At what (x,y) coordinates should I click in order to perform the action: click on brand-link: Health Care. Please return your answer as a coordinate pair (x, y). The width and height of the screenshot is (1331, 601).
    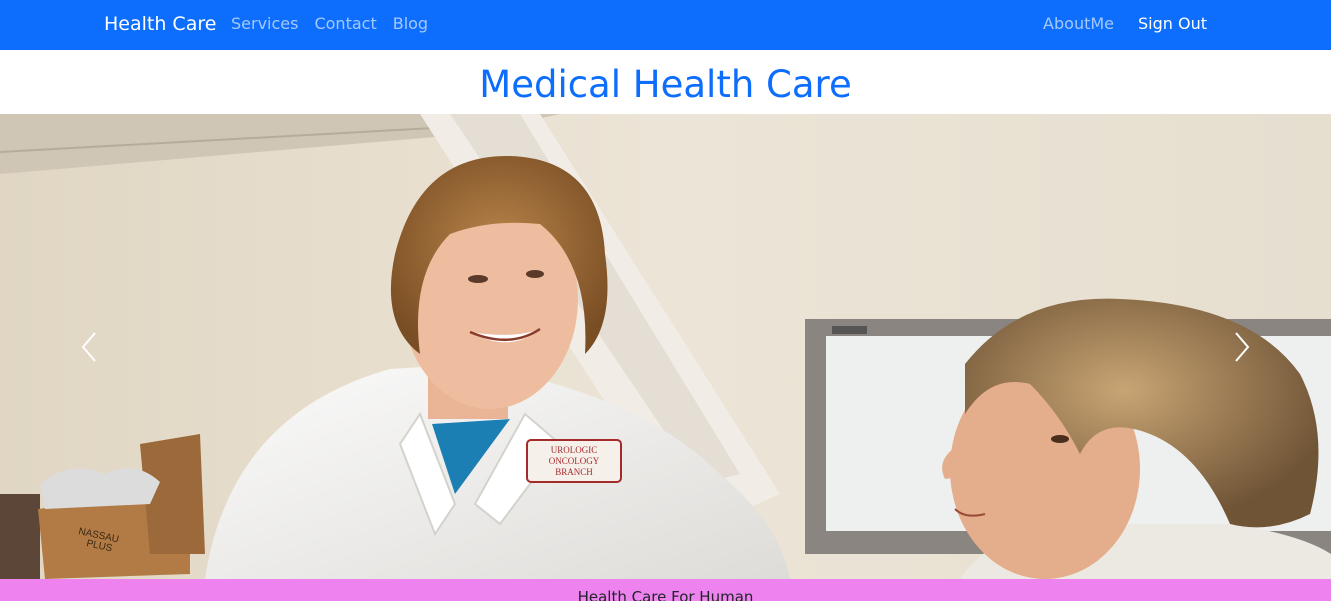
    Looking at the image, I should click on (160, 24).